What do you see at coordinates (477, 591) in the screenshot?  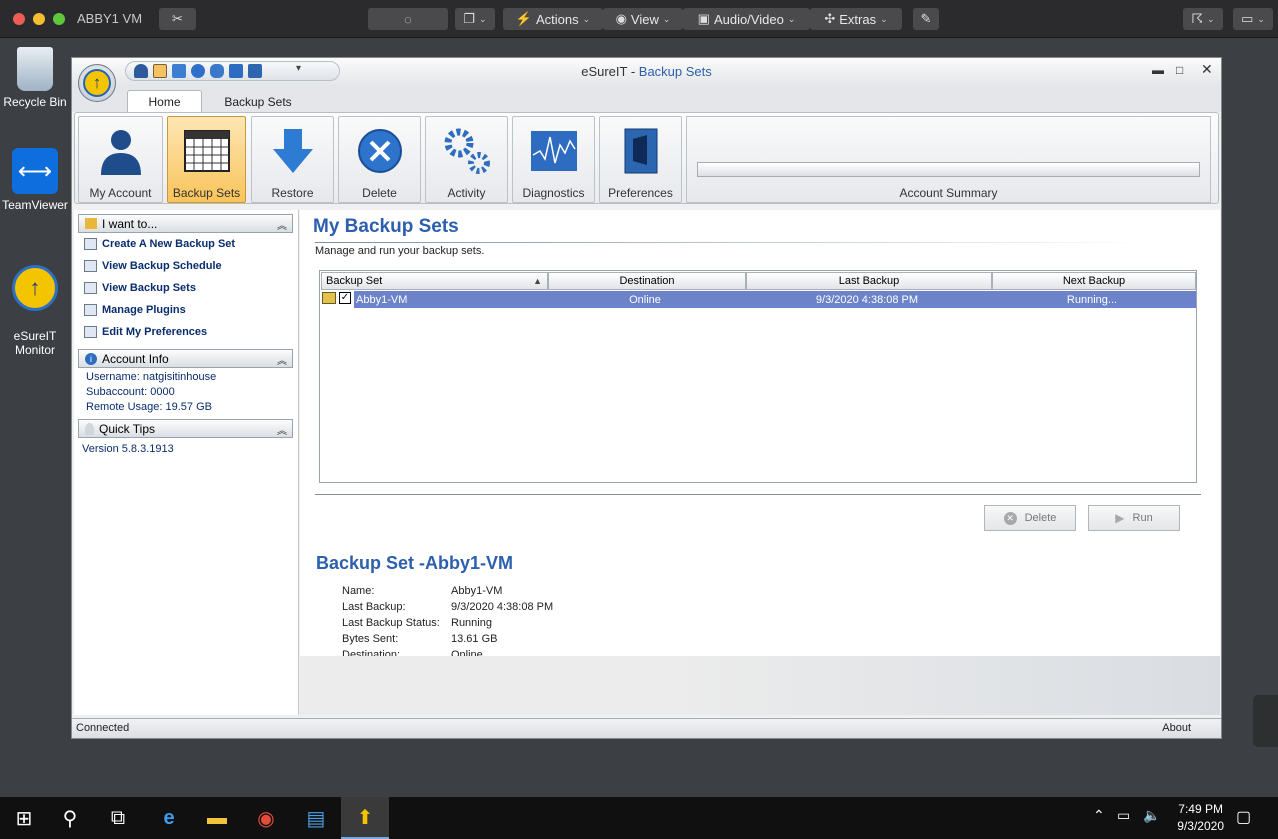 I see `detail-name-value: Abby1-VM` at bounding box center [477, 591].